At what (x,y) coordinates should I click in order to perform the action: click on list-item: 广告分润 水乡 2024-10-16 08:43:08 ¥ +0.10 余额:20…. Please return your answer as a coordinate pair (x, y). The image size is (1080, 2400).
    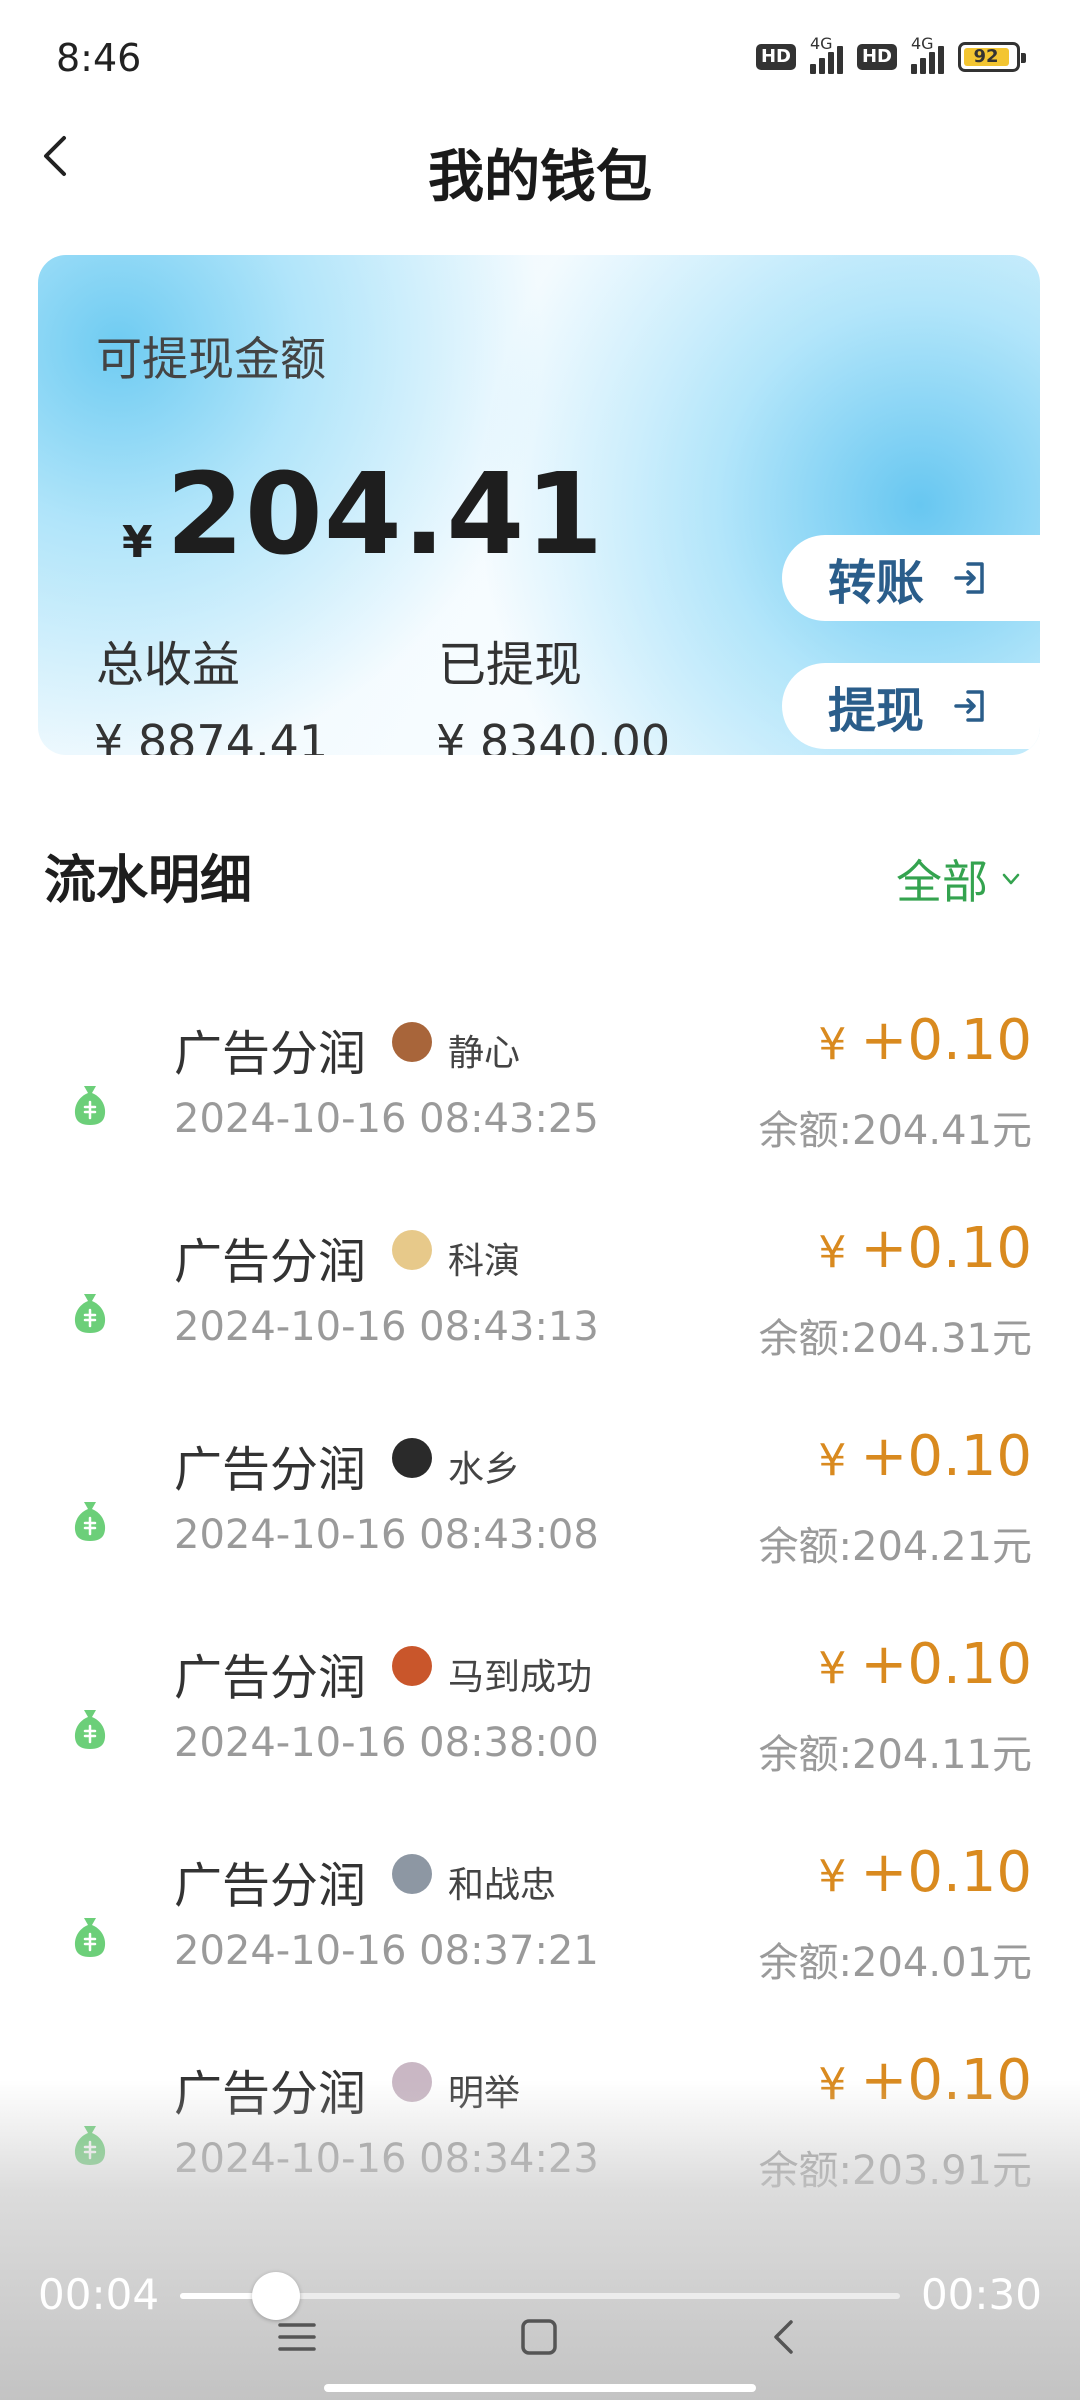
    Looking at the image, I should click on (540, 1520).